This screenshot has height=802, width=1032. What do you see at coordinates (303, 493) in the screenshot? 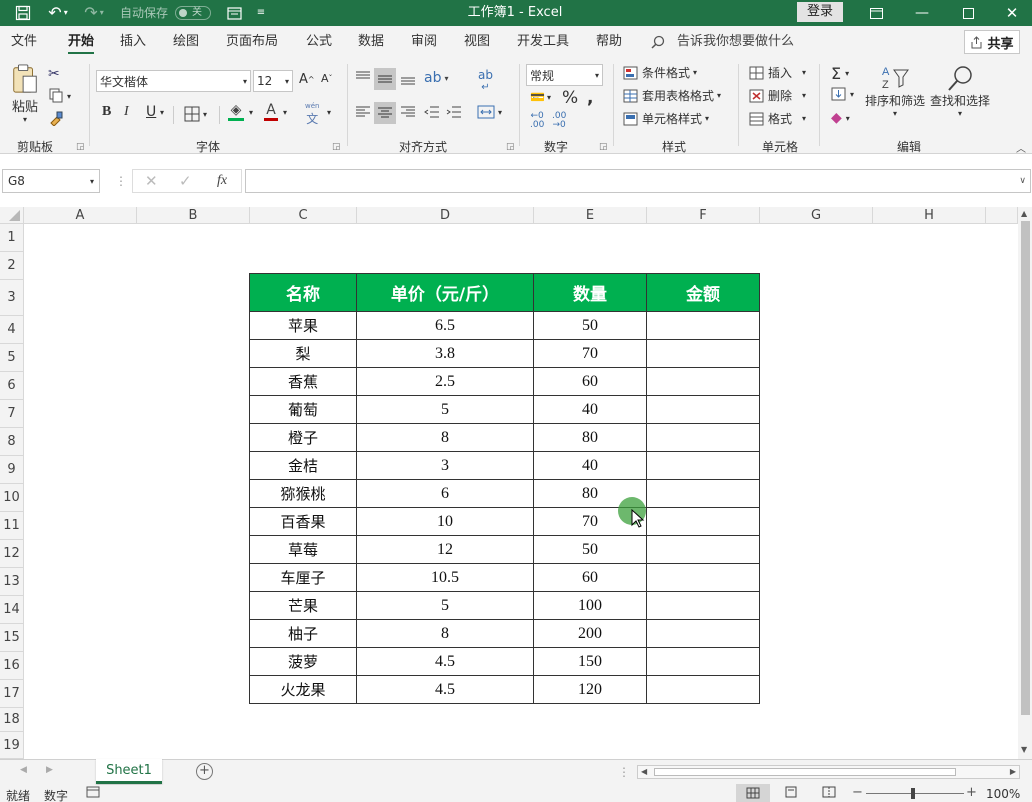
I see `cell-name: 猕猴桃` at bounding box center [303, 493].